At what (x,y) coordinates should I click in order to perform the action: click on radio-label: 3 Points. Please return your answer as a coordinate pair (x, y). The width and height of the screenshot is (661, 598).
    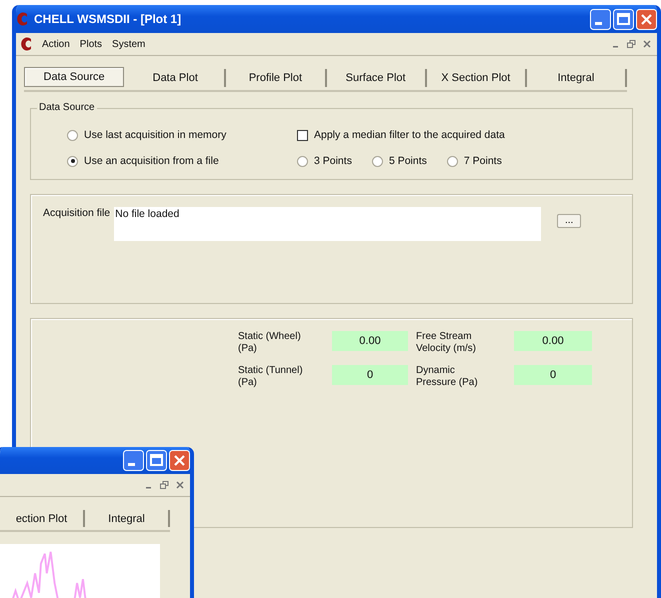
    Looking at the image, I should click on (333, 161).